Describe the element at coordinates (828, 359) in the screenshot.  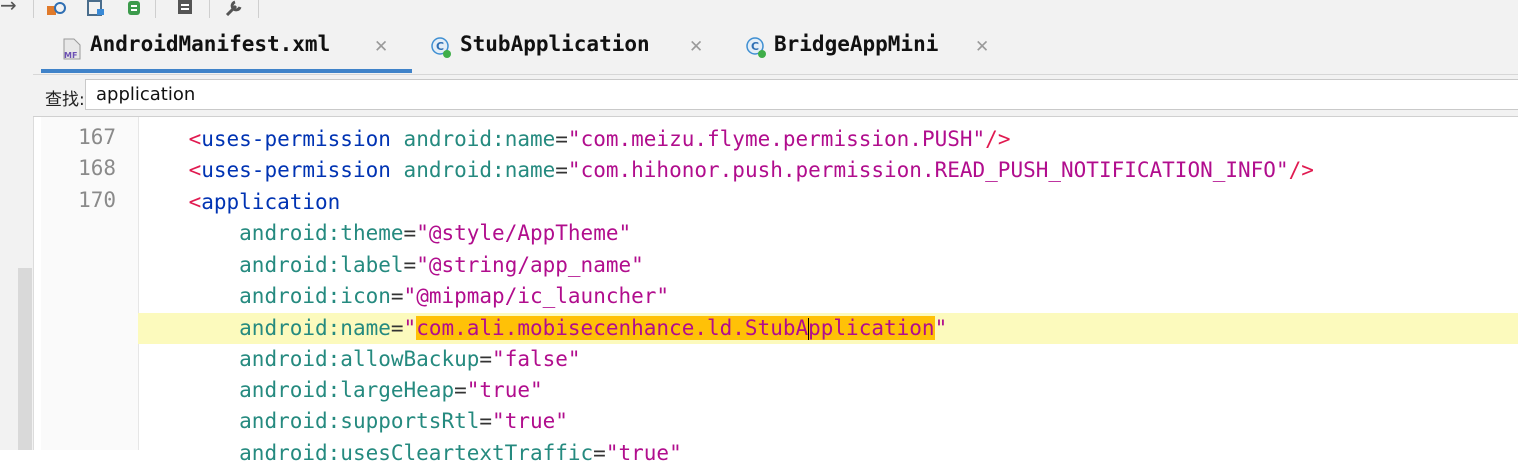
I see `code-line: android:allowBackup="false"` at that location.